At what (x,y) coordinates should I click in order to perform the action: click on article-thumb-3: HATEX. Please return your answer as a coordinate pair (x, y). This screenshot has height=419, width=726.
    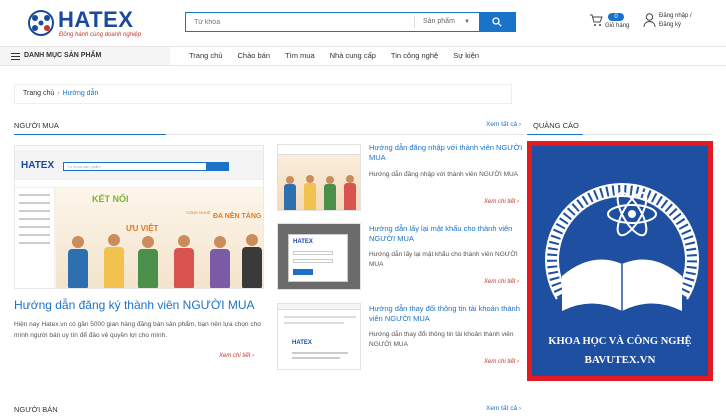
    Looking at the image, I should click on (319, 336).